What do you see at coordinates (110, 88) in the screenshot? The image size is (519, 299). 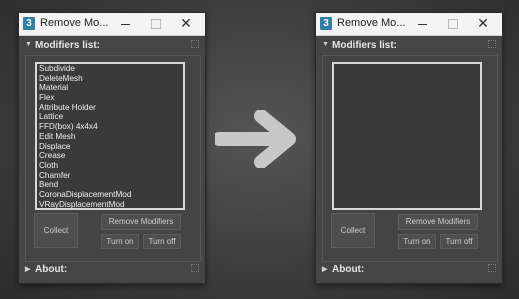 I see `modifier-list-item: Material` at bounding box center [110, 88].